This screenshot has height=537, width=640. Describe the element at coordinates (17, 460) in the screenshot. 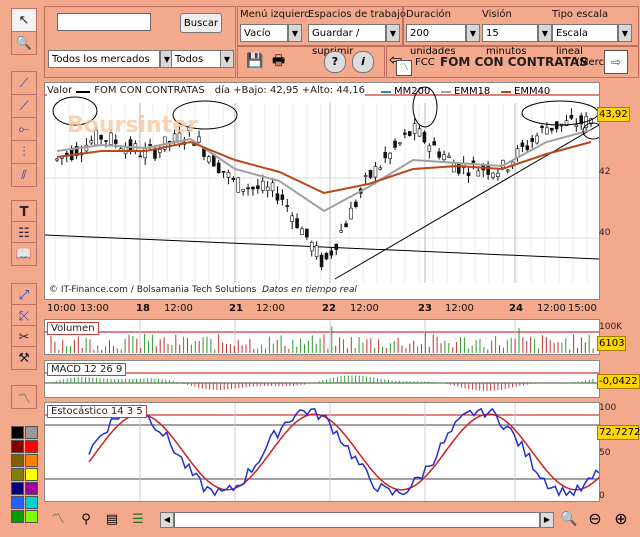

I see `color-swatch-brown` at that location.